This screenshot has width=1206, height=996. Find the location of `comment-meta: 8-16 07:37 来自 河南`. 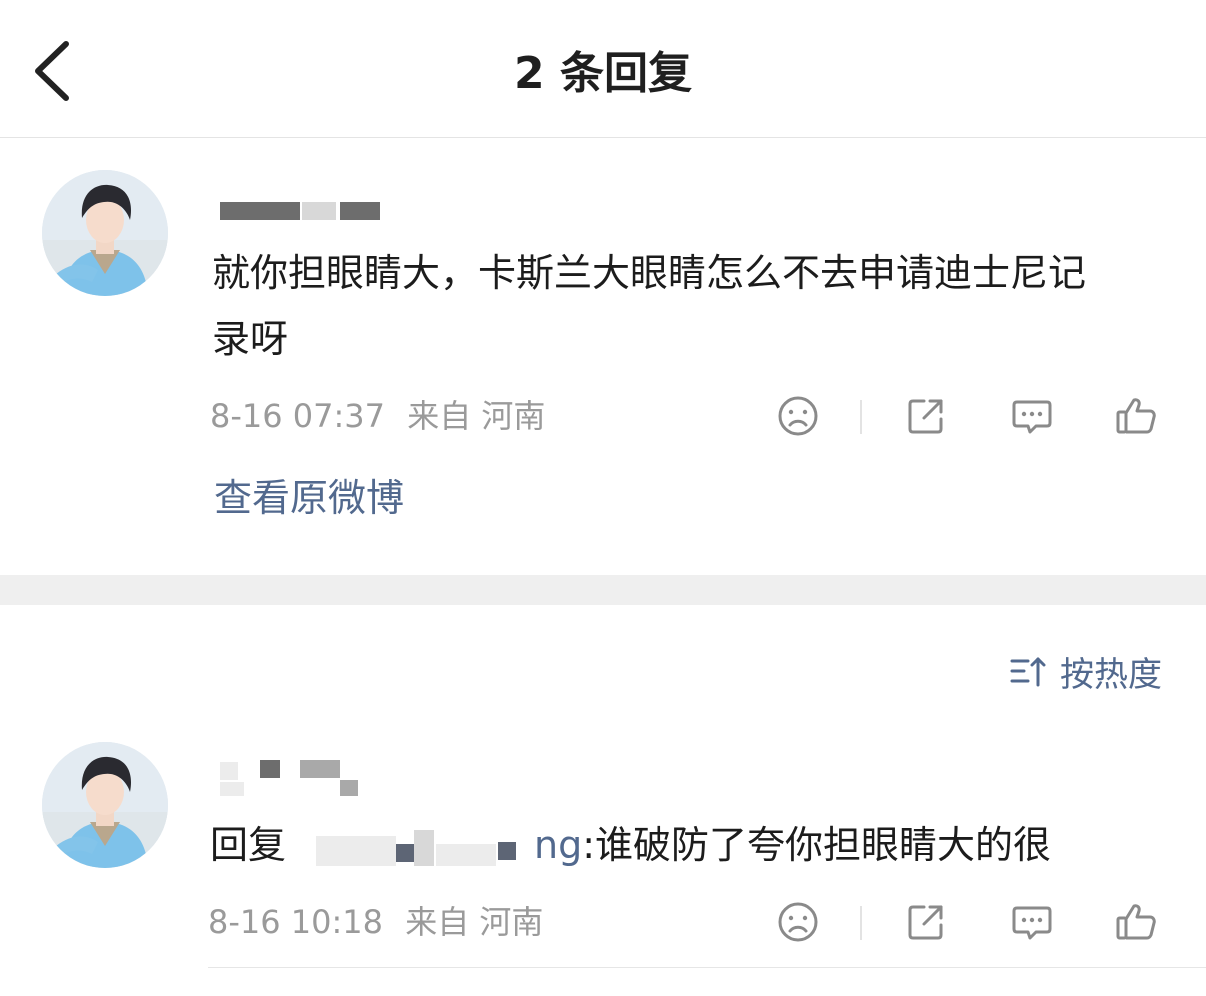

comment-meta: 8-16 07:37 来自 河南 is located at coordinates (383, 416).